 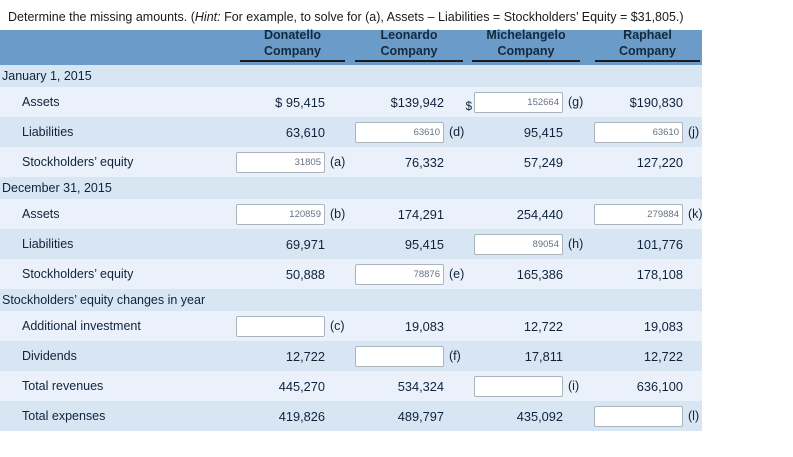 What do you see at coordinates (663, 356) in the screenshot?
I see `amount-value: 12,722` at bounding box center [663, 356].